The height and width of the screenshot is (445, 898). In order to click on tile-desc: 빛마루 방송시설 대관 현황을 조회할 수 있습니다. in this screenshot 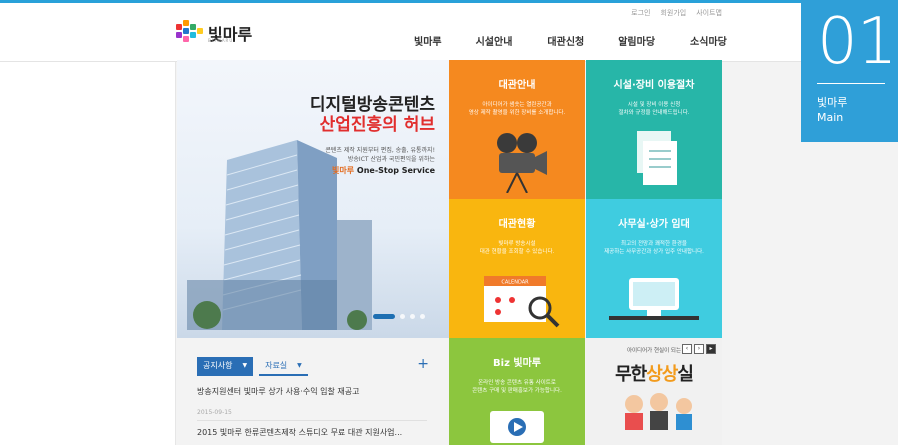, I will do `click(517, 248)`.